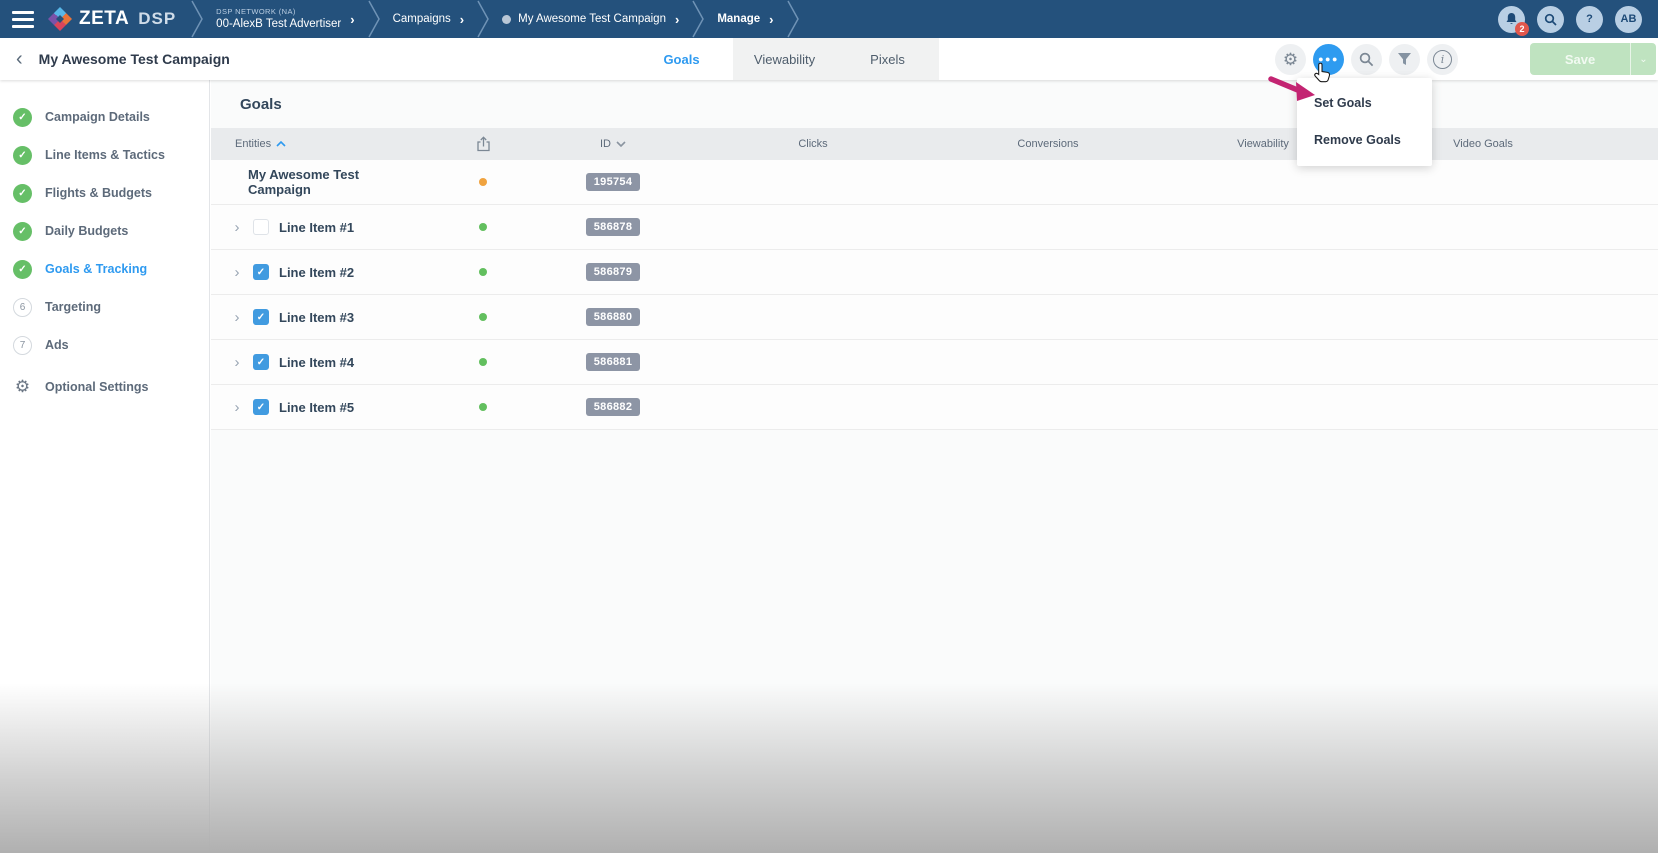 This screenshot has width=1658, height=853. I want to click on menu-item-set-goals: Set Goals, so click(1364, 102).